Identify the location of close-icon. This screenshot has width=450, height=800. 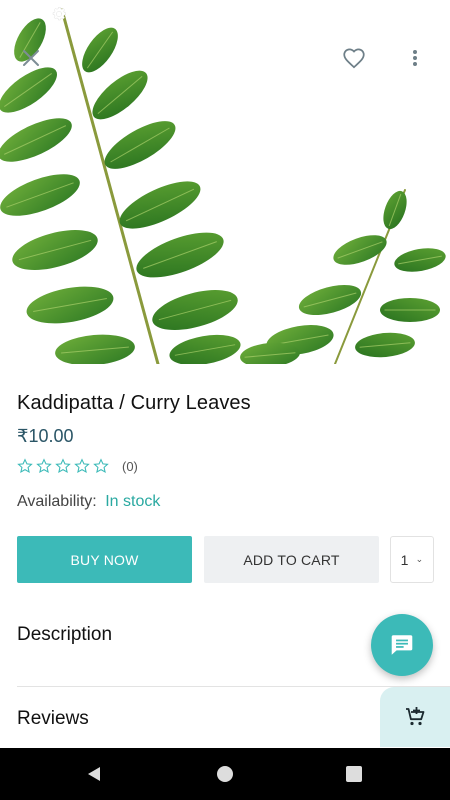
(31, 58).